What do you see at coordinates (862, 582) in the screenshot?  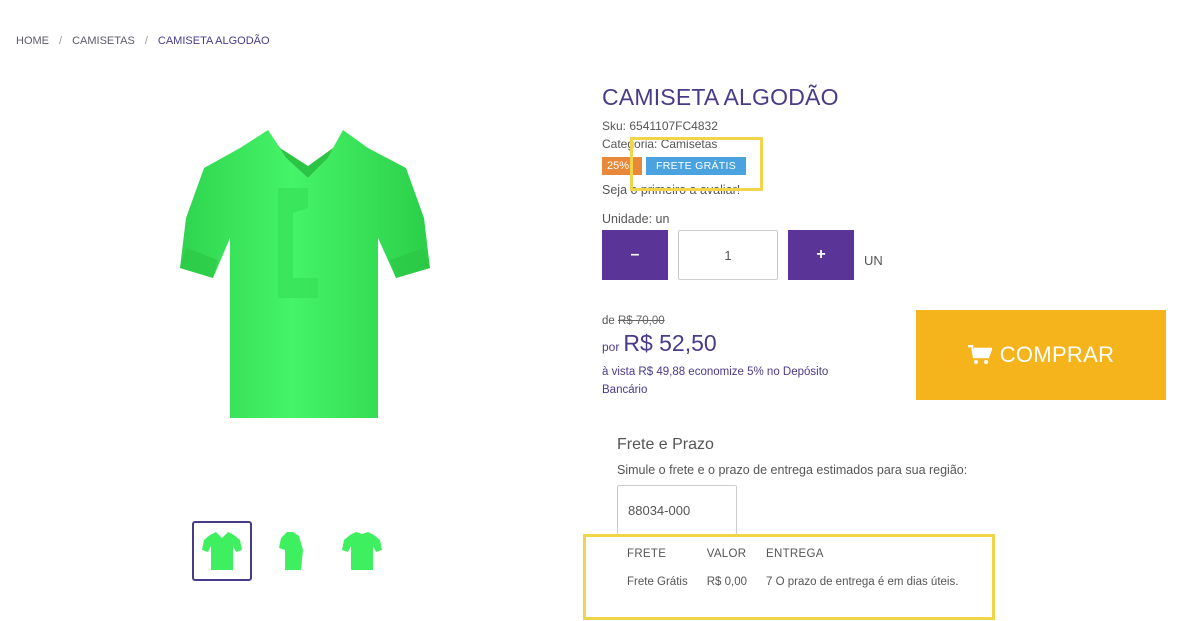 I see `shipping-entrega-cell: 7 O prazo de entrega é em dias úteis.` at bounding box center [862, 582].